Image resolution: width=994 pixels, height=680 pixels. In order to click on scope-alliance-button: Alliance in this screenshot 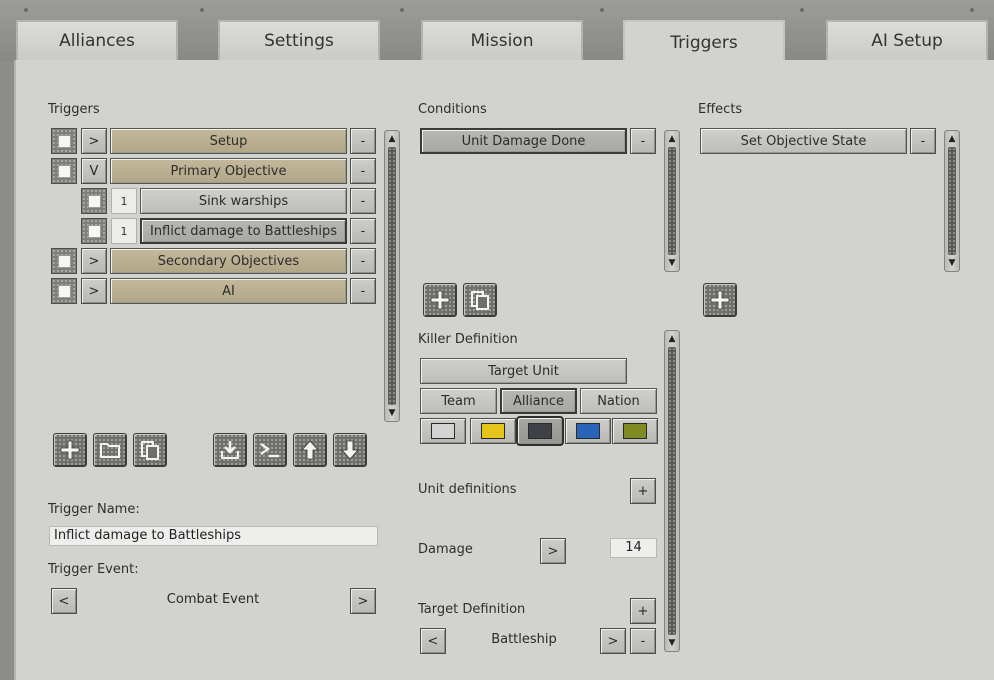, I will do `click(538, 401)`.